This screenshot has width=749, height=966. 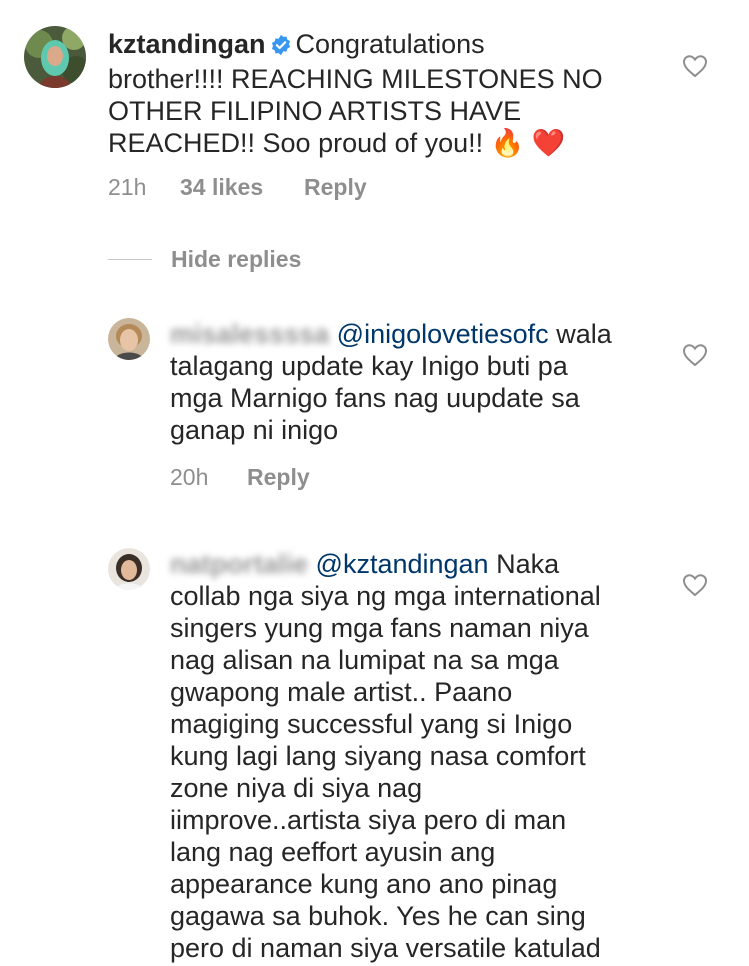 What do you see at coordinates (355, 79) in the screenshot?
I see `comment-line-1: brother!!!! REACHING MILESTONES NO` at bounding box center [355, 79].